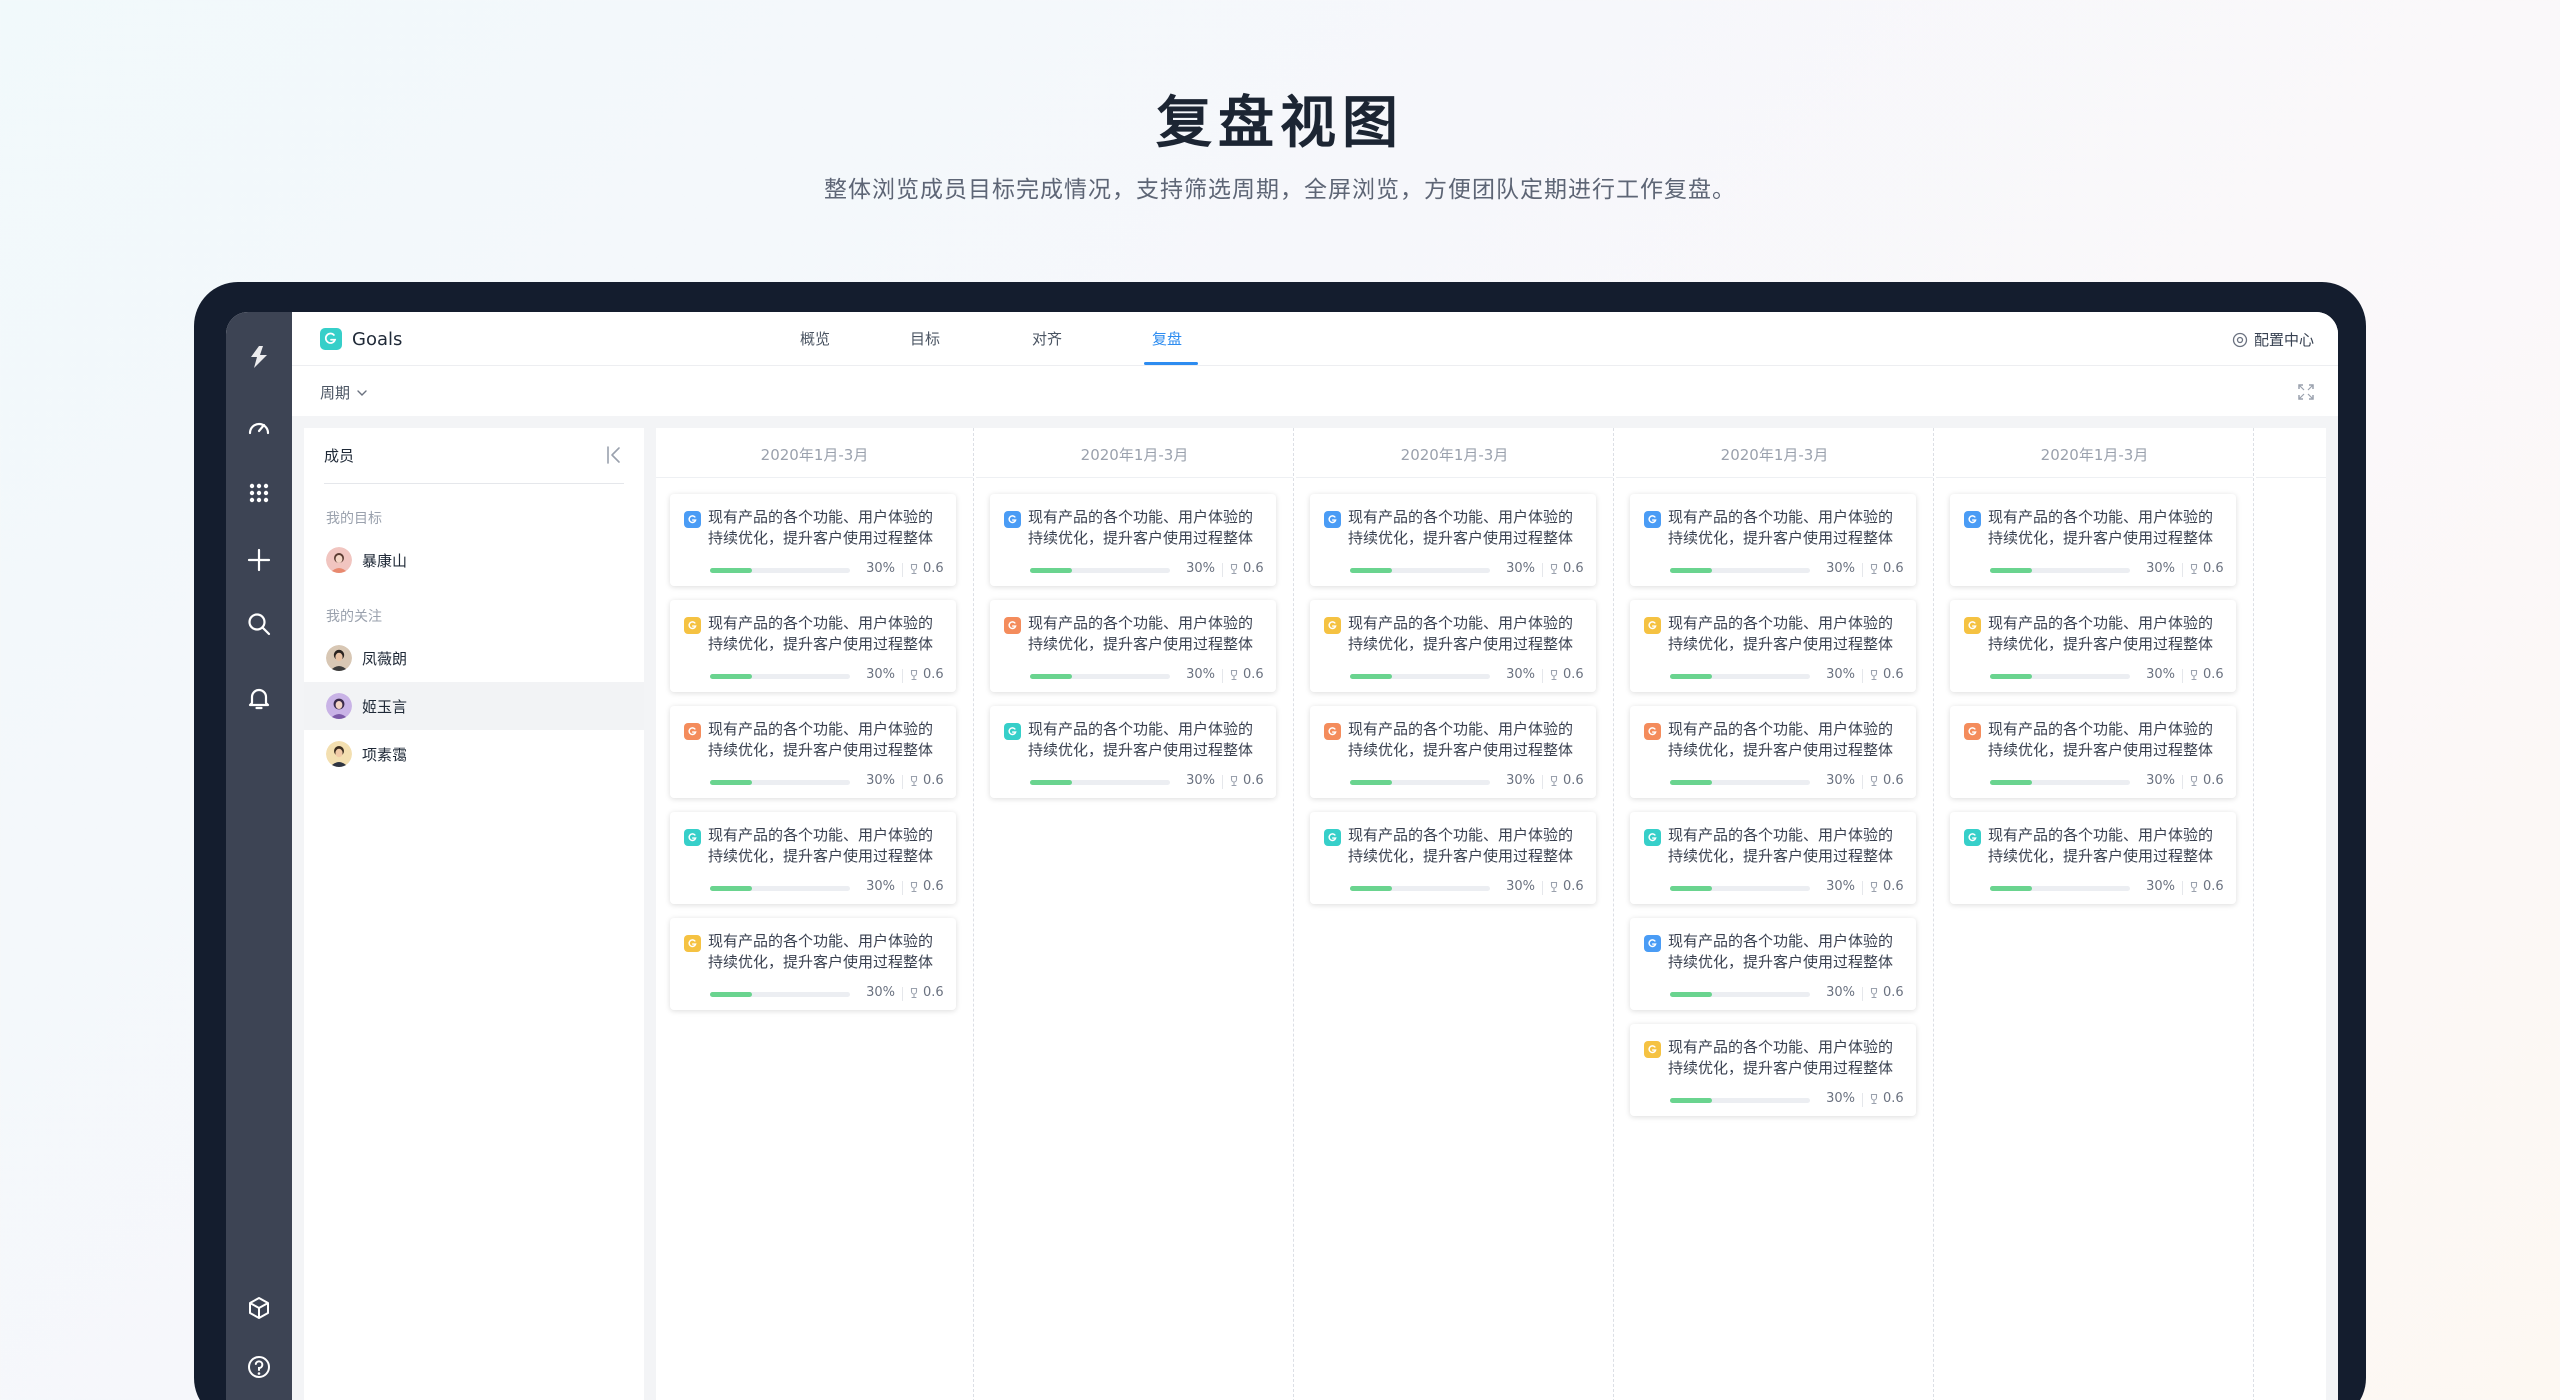 The width and height of the screenshot is (2560, 1400). Describe the element at coordinates (344, 392) in the screenshot. I see `period-dropdown: 周期` at that location.